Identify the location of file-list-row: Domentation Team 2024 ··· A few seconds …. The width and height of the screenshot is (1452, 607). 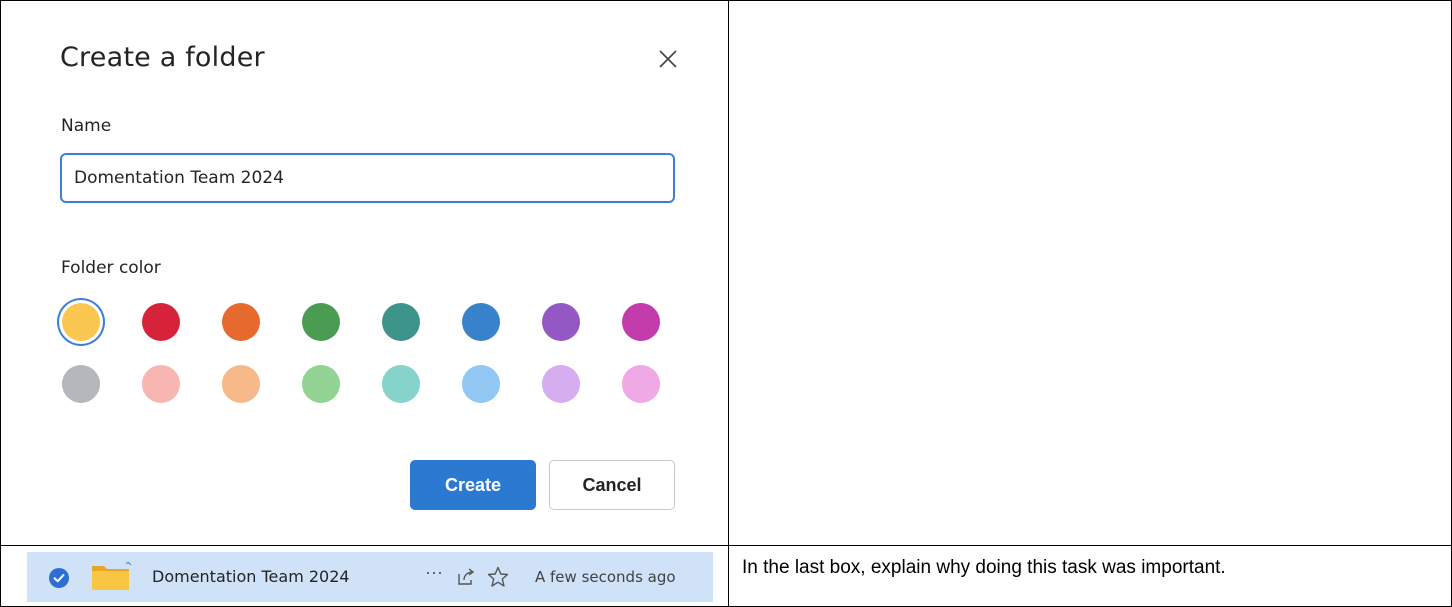
(370, 577).